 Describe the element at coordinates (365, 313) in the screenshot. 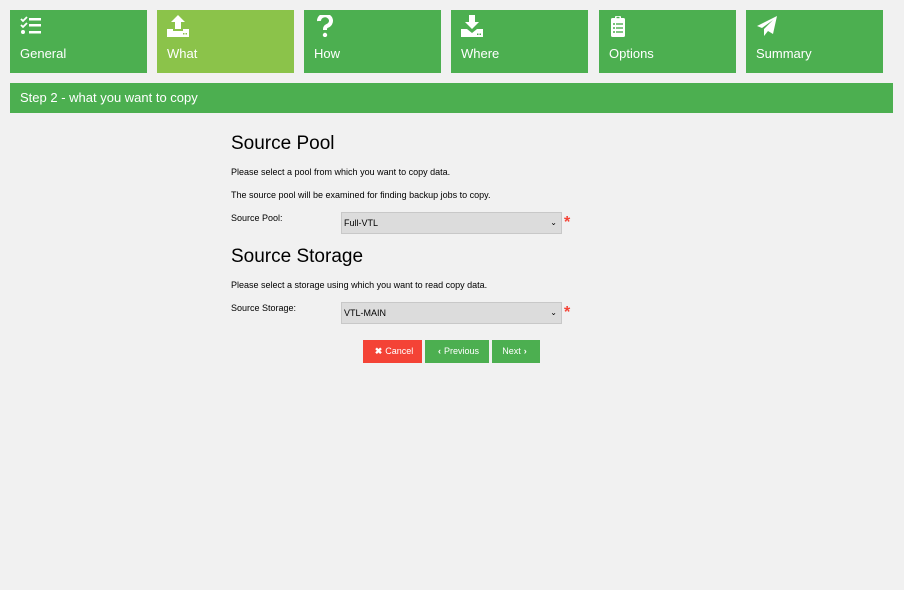

I see `source-storage-value: VTL-MAIN` at that location.